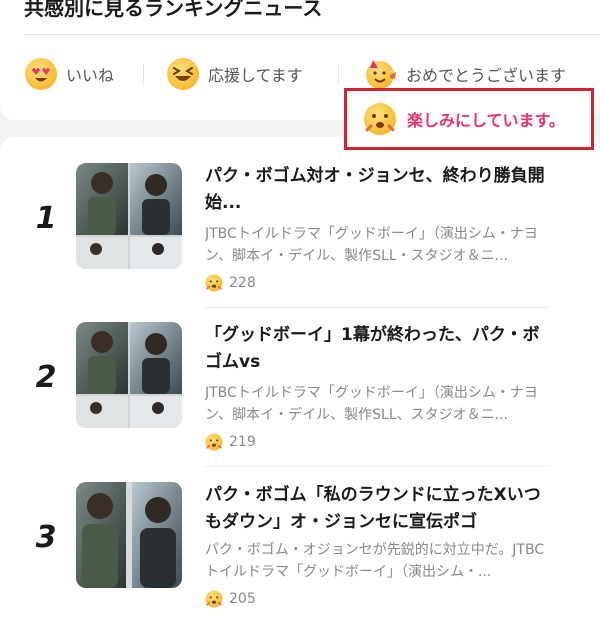 Image resolution: width=600 pixels, height=628 pixels. I want to click on tab-label: いいね, so click(90, 75).